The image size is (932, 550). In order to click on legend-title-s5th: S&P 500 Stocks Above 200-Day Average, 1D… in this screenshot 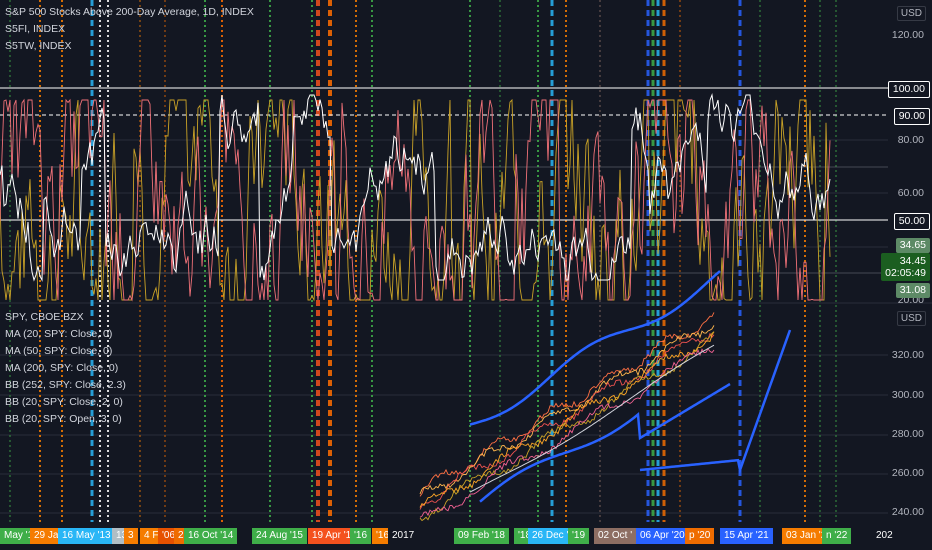, I will do `click(129, 12)`.